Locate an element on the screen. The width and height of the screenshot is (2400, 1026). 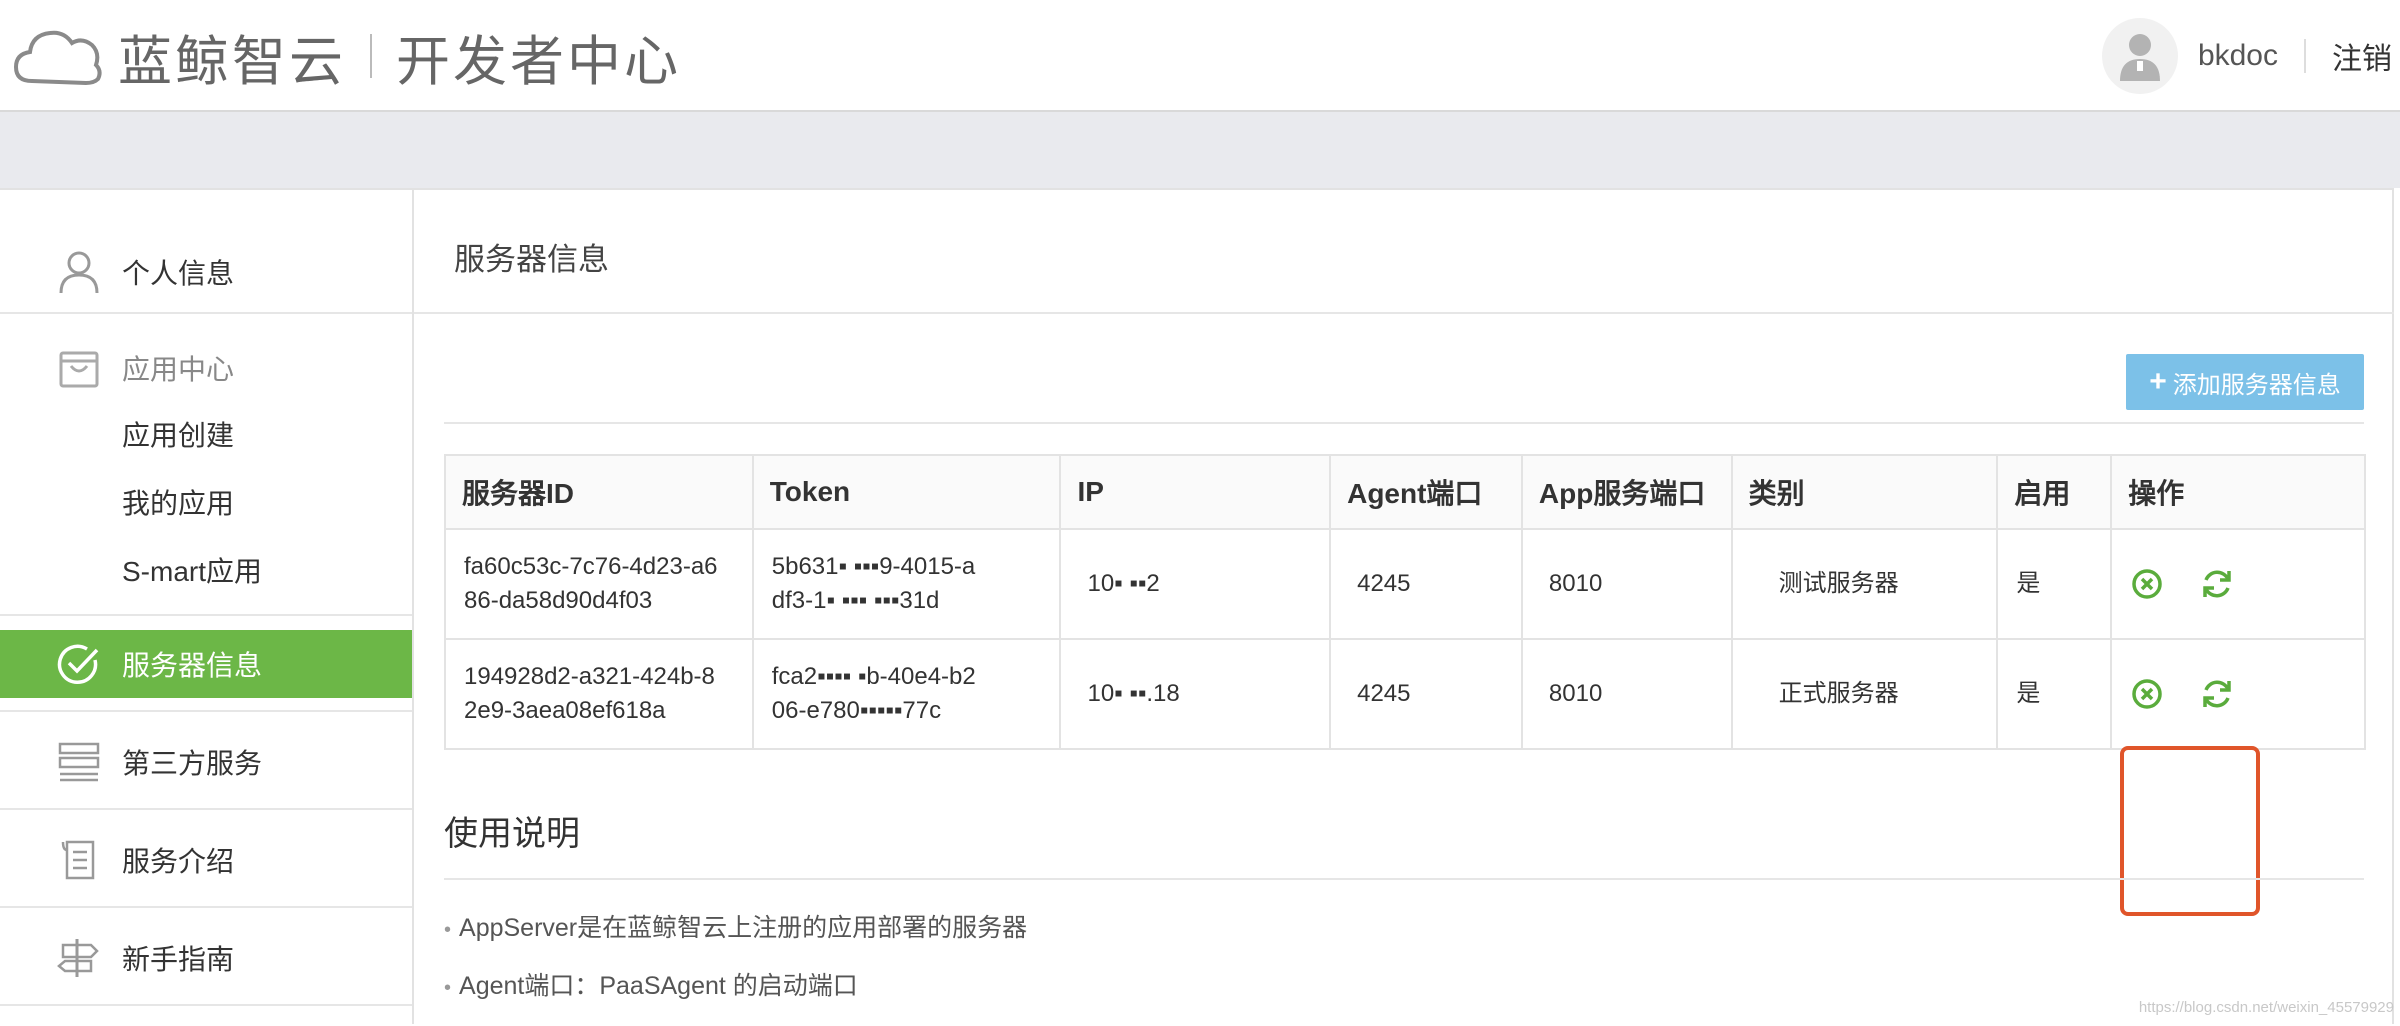
token-cell: 5b631▪ ▪▪▪9-4015-a df3-1▪ ▪▪▪ ▪▪▪31d is located at coordinates (907, 584).